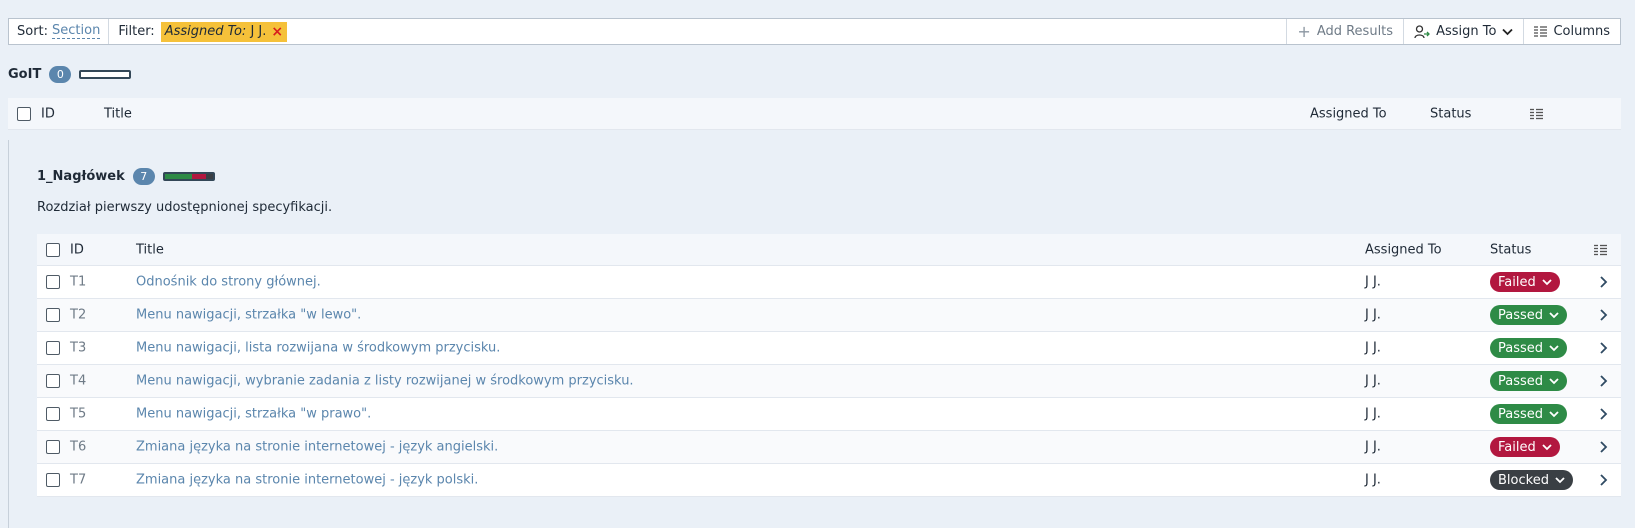 The height and width of the screenshot is (528, 1635). I want to click on assign-to-button: Assign To, so click(1463, 31).